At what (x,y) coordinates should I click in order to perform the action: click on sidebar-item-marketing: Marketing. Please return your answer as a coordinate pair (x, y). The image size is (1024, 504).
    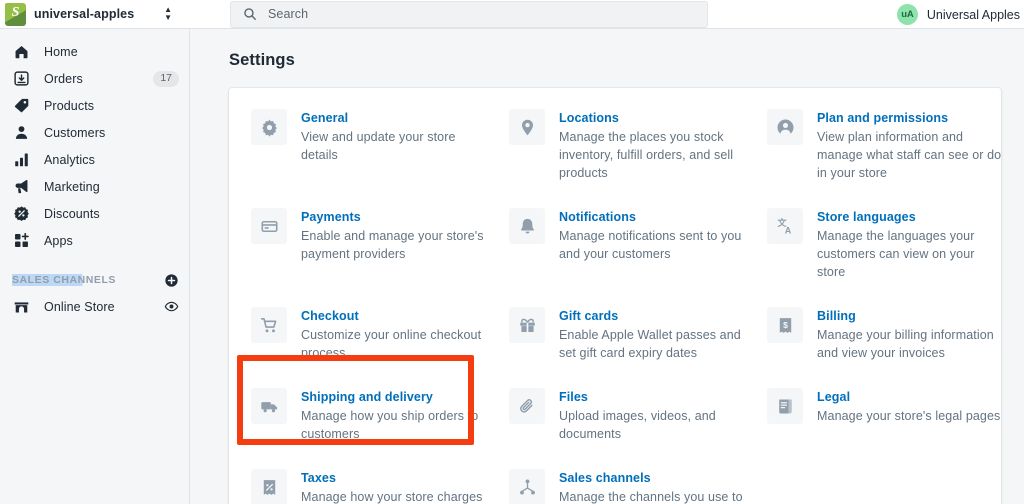
    Looking at the image, I should click on (94, 186).